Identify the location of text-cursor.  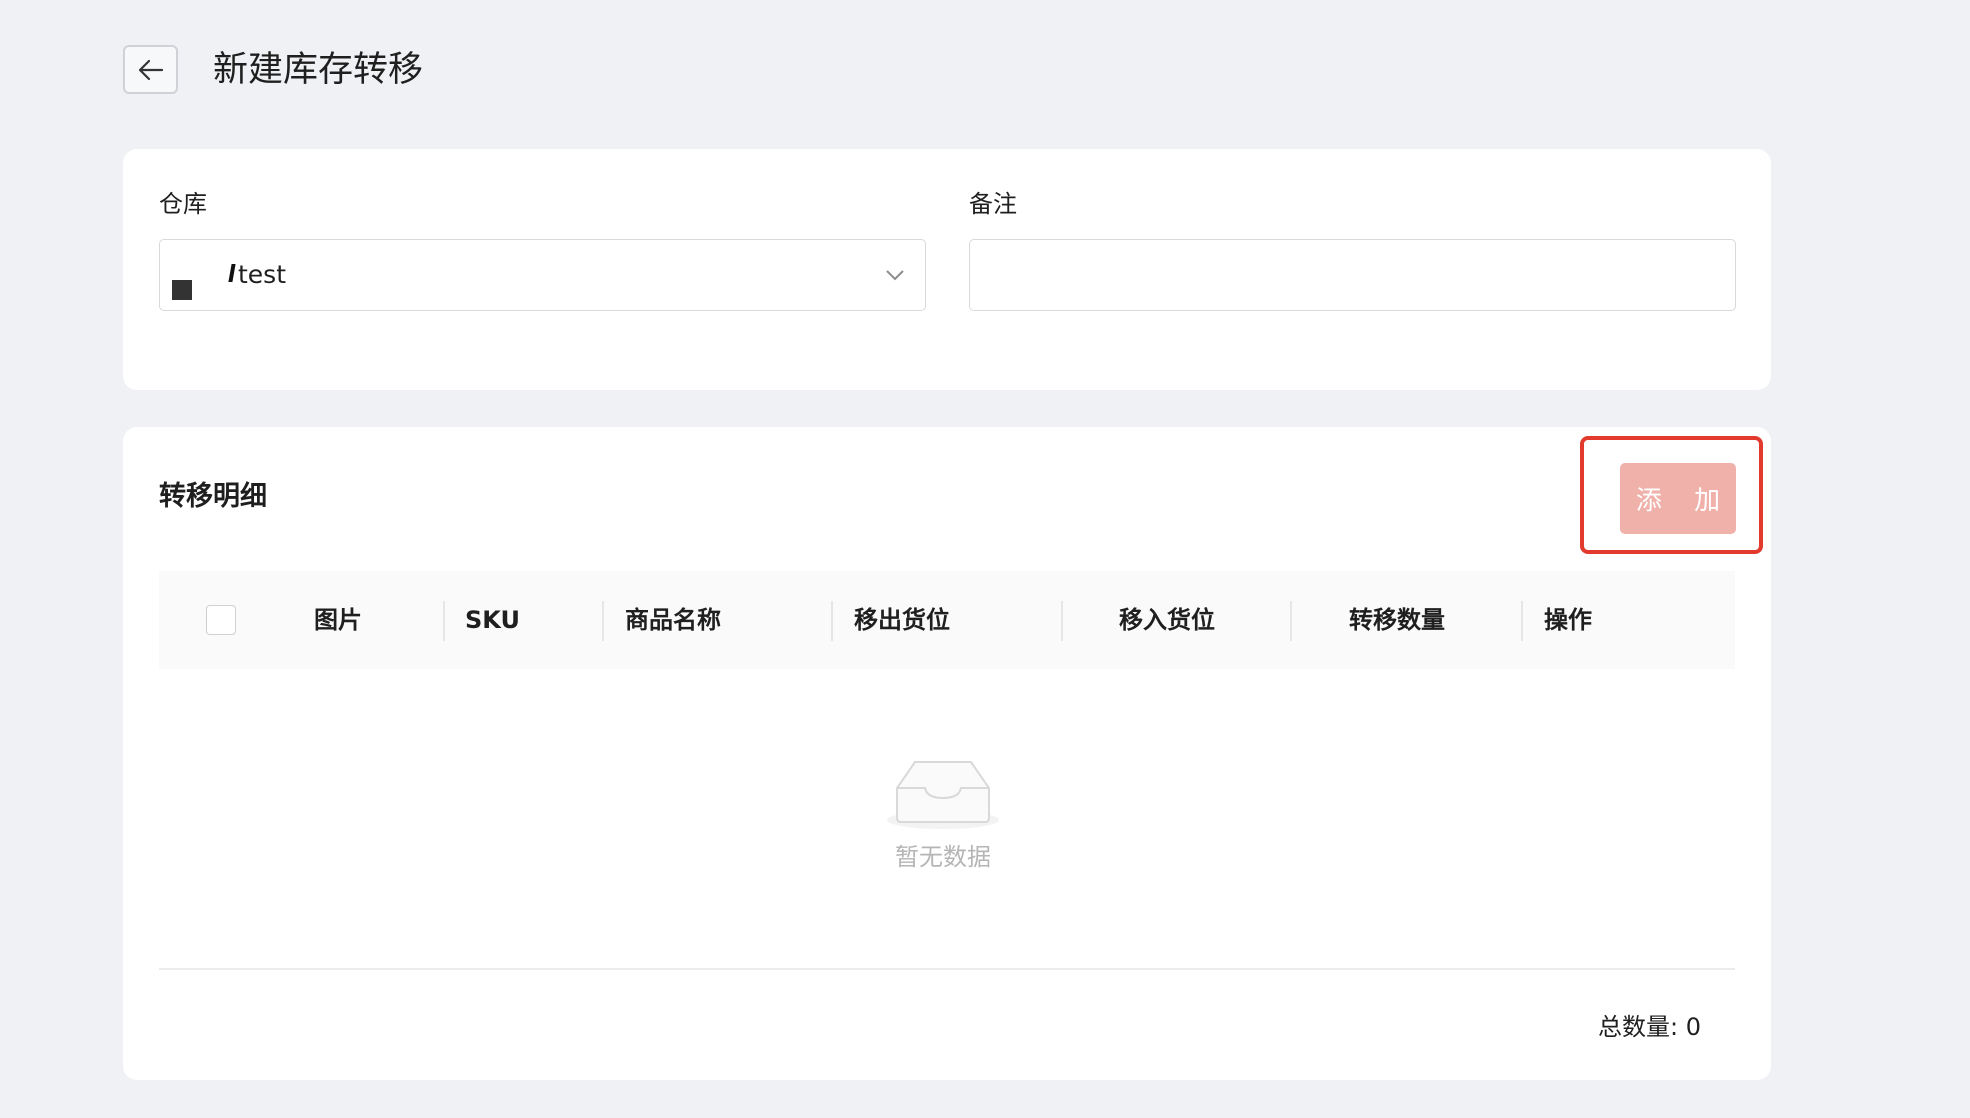
(232, 273).